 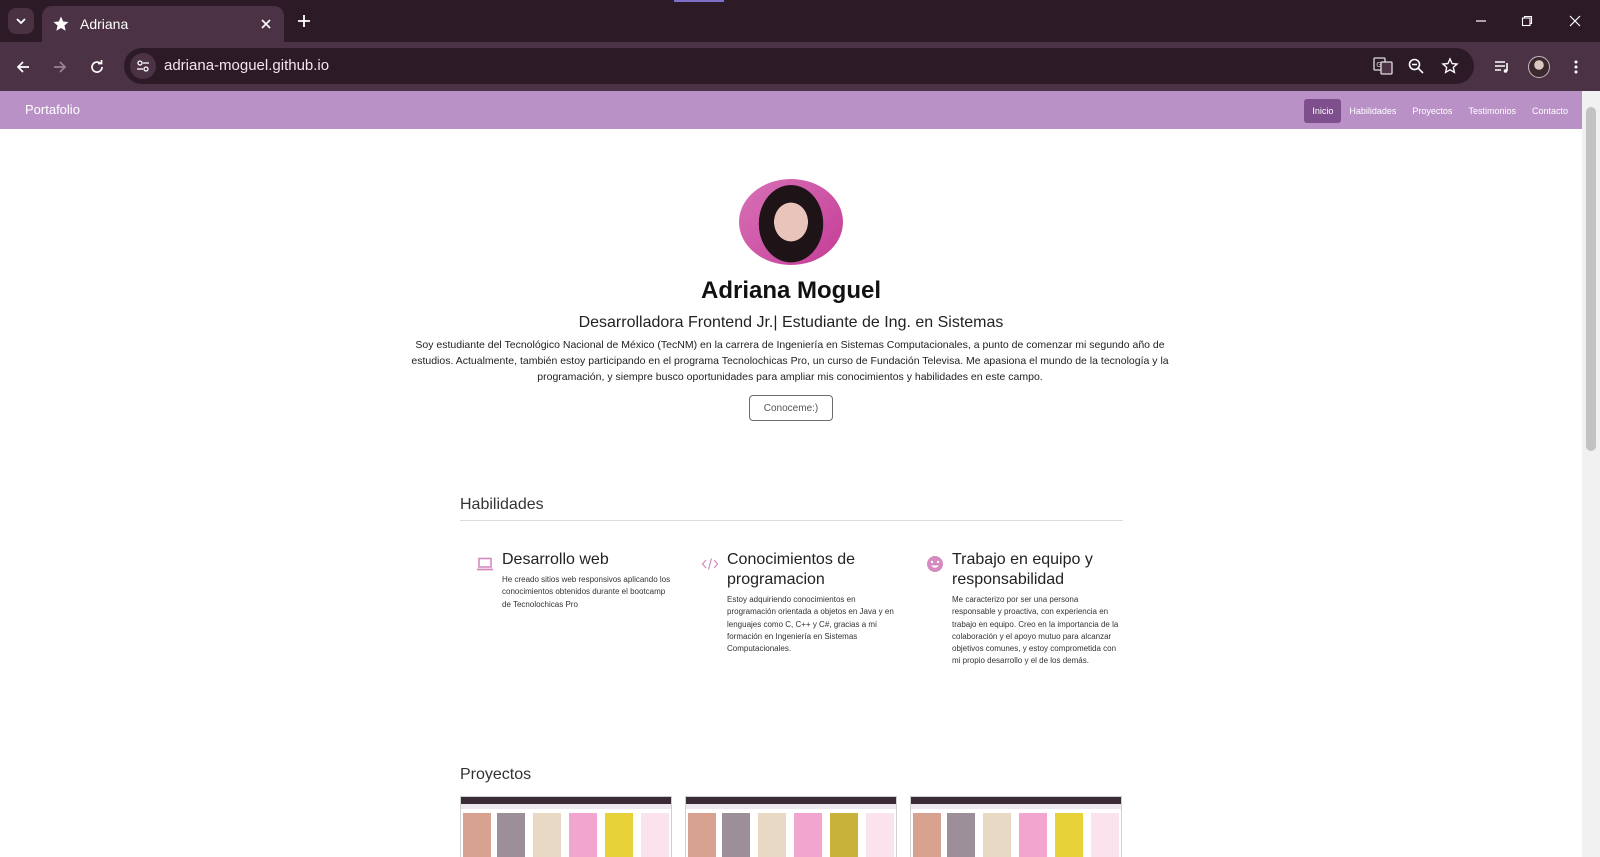 What do you see at coordinates (247, 65) in the screenshot?
I see `url-text: adriana-moguel.github.io` at bounding box center [247, 65].